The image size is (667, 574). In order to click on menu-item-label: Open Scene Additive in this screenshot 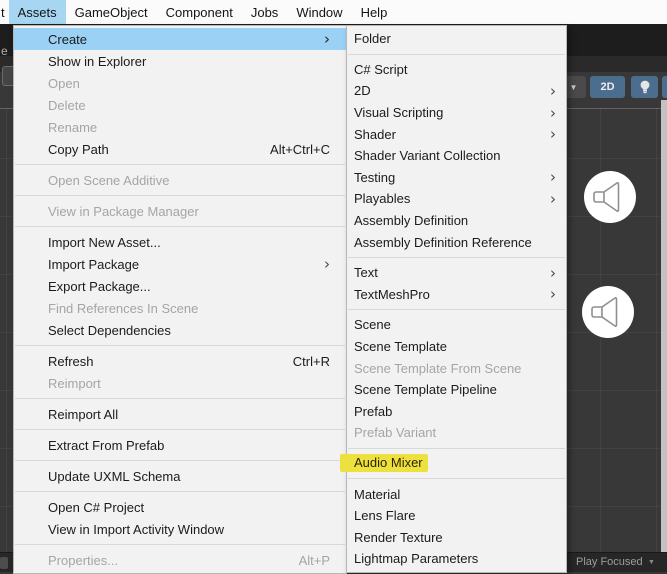, I will do `click(109, 180)`.